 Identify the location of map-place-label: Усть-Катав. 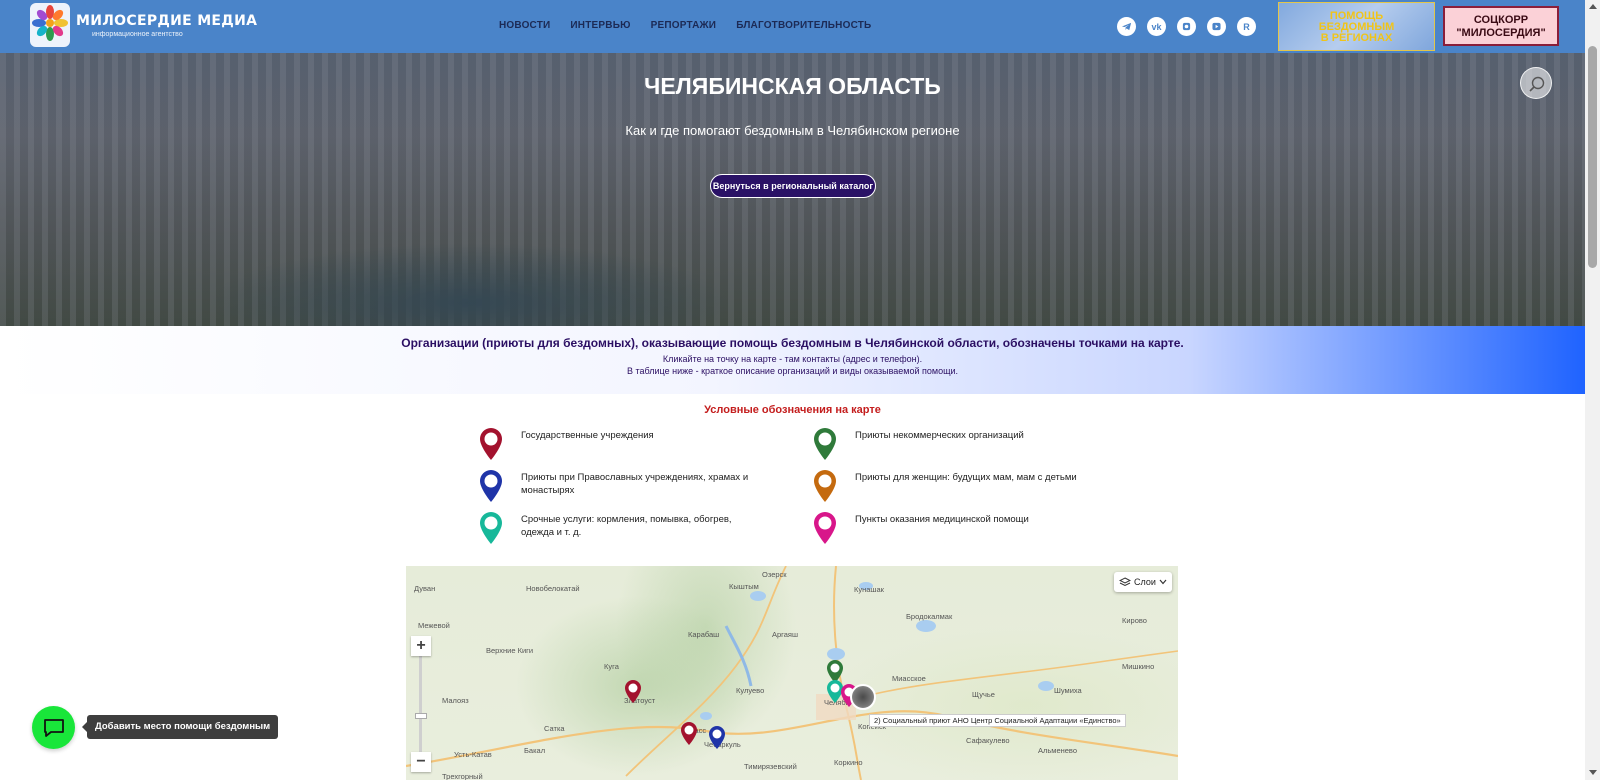
(473, 754).